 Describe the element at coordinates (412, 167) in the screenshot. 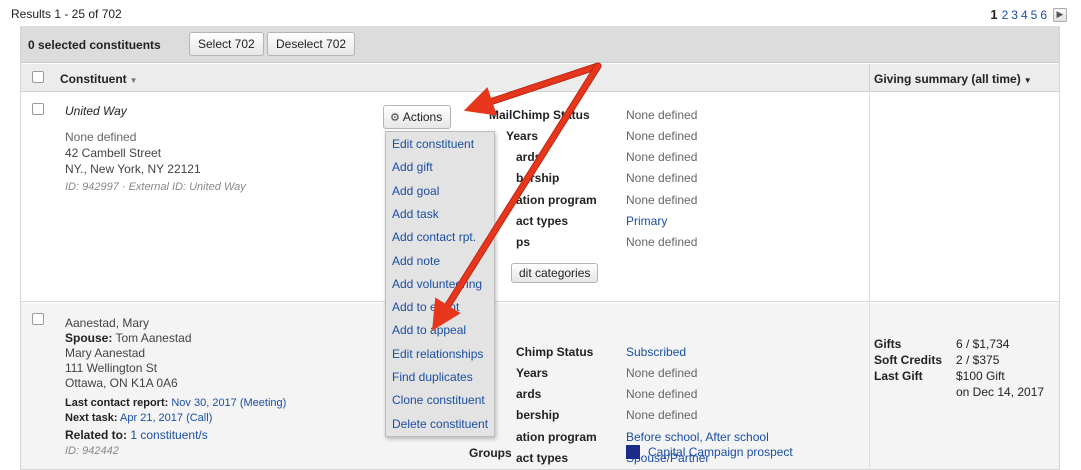

I see `menu-item-add-gift: Add gift` at that location.